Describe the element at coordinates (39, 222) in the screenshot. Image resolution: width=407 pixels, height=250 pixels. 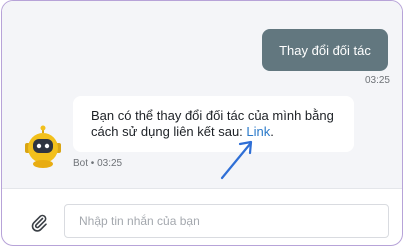
I see `paperclip-icon` at that location.